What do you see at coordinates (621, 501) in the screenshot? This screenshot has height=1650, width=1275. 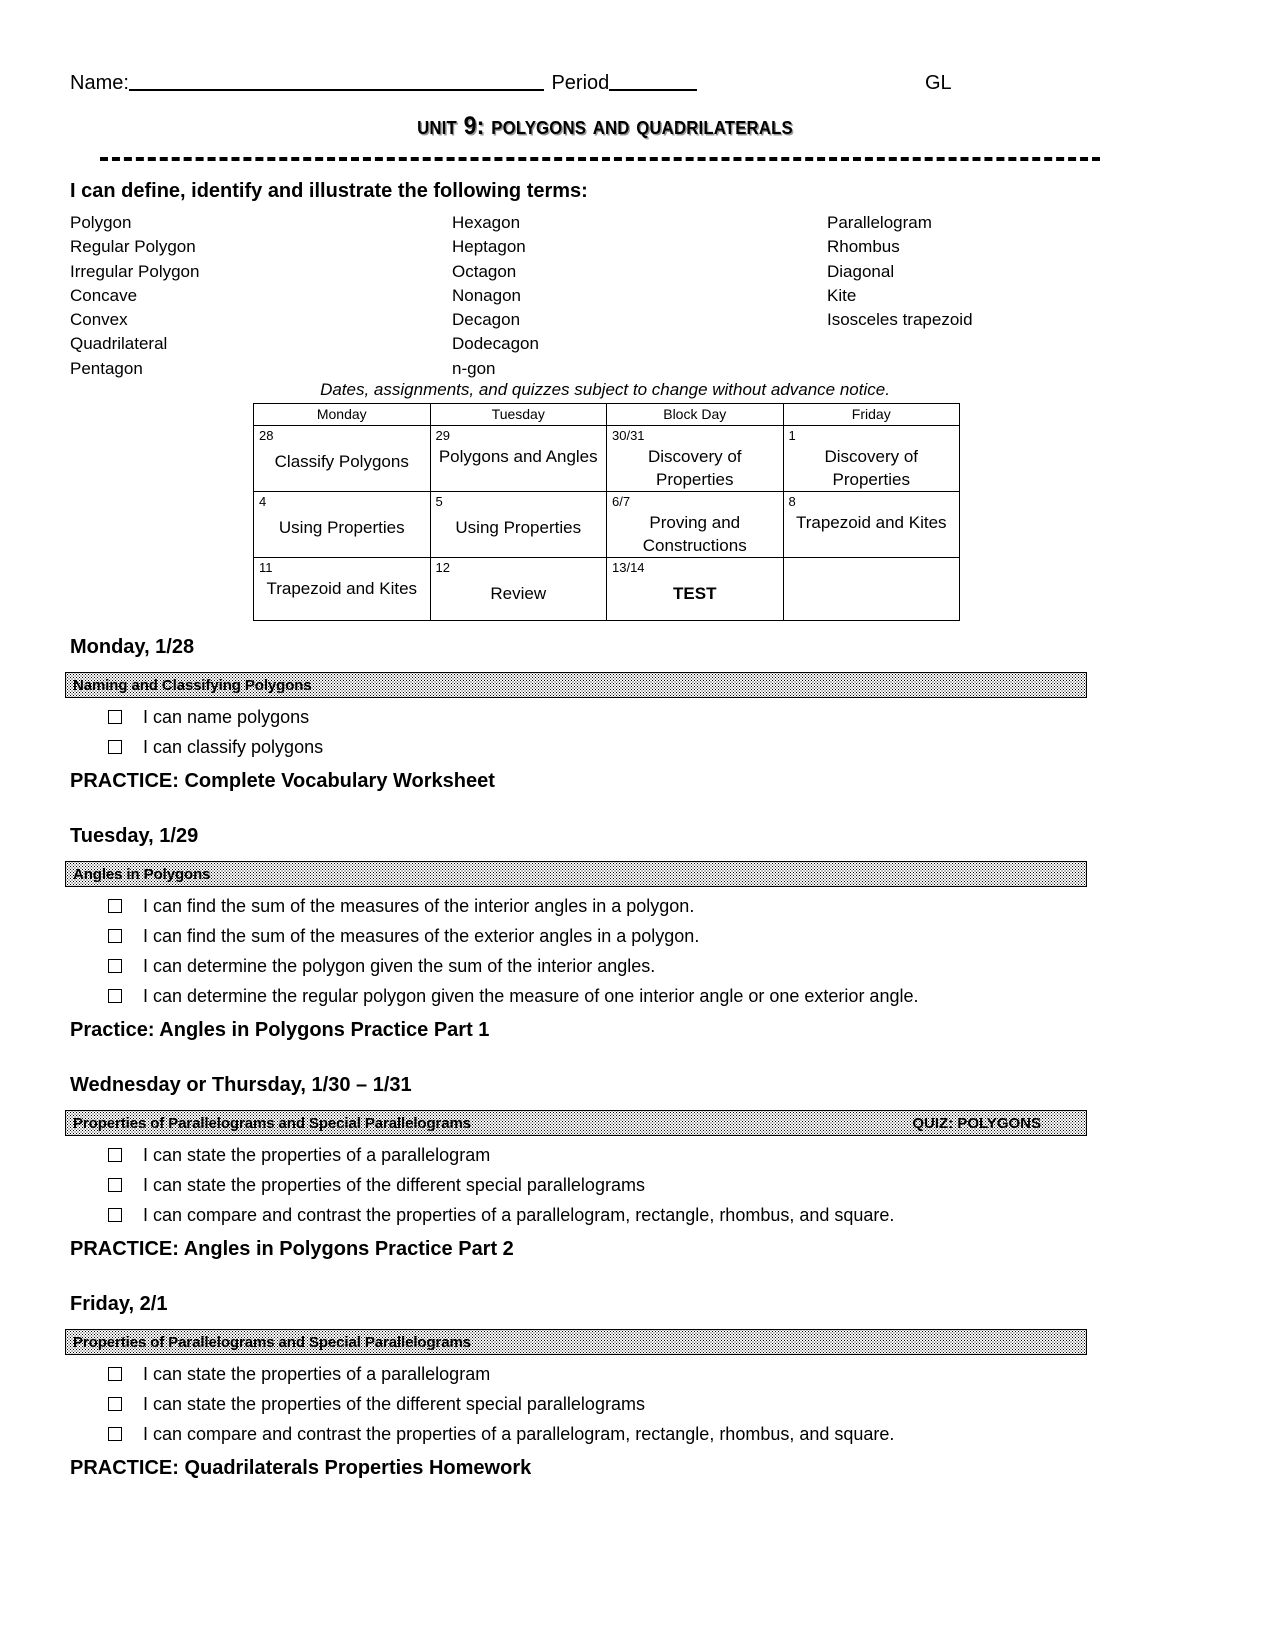 I see `cell-date: 6/7` at bounding box center [621, 501].